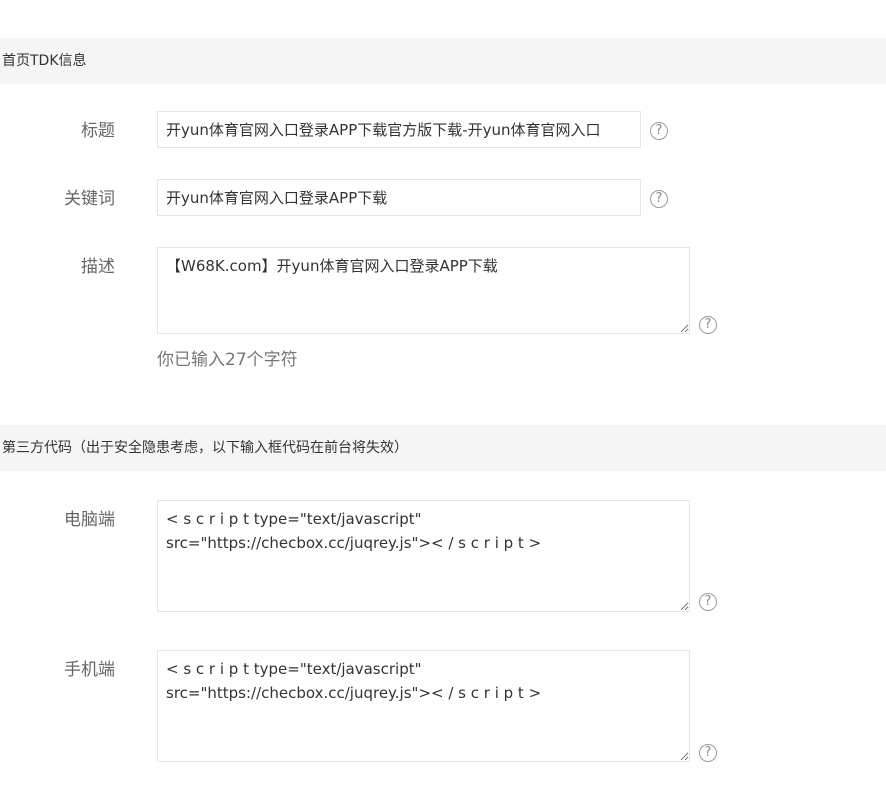  I want to click on title-label: 标题, so click(98, 131).